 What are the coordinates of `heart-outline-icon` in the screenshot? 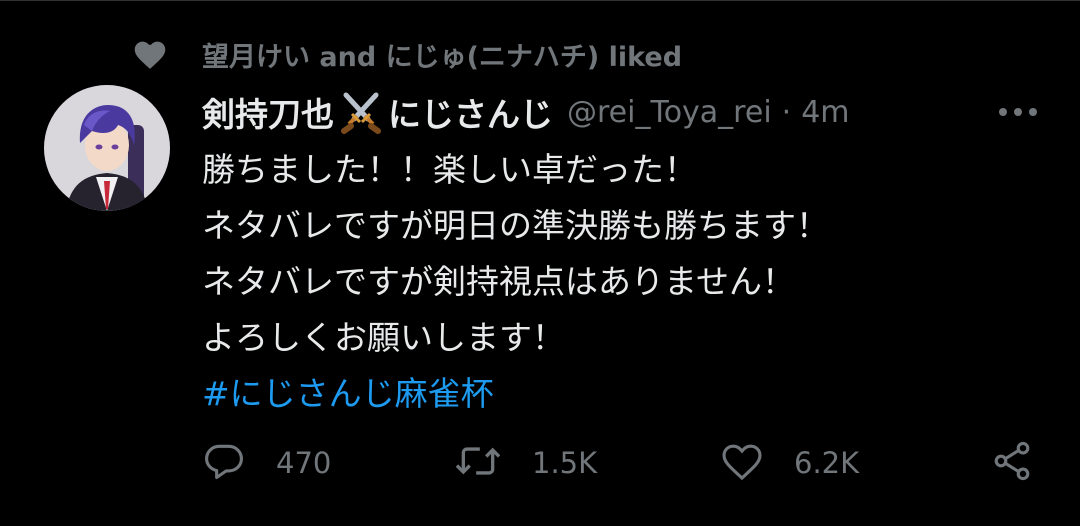 It's located at (742, 463).